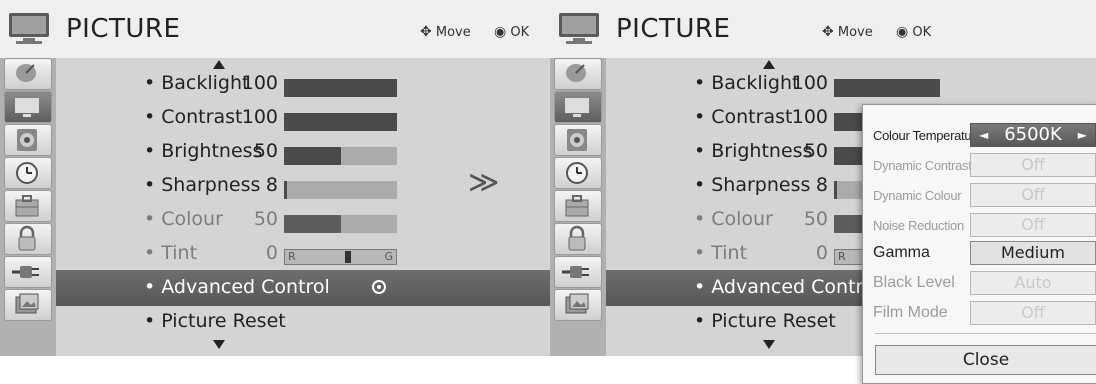 The width and height of the screenshot is (1096, 384). What do you see at coordinates (340, 122) in the screenshot?
I see `contrast-slider` at bounding box center [340, 122].